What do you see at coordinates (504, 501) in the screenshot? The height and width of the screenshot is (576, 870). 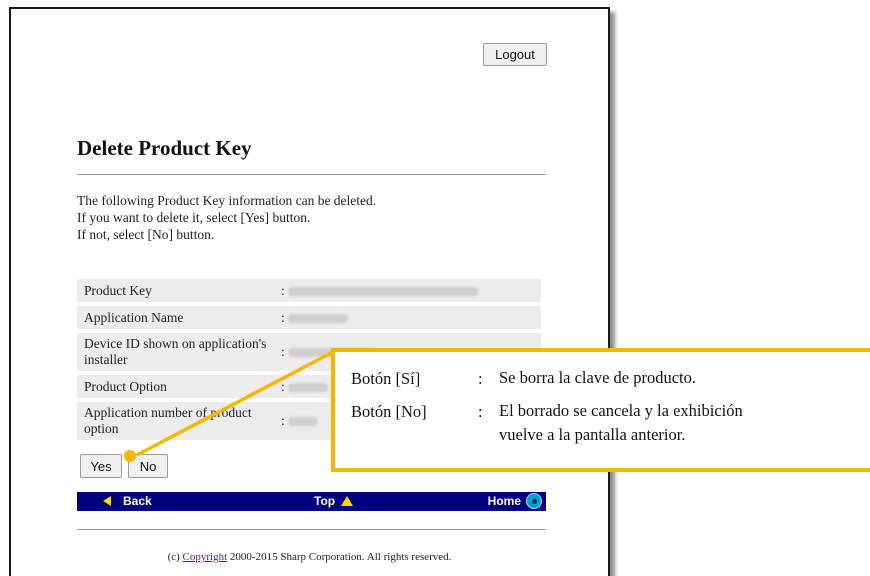 I see `home-label: Home` at bounding box center [504, 501].